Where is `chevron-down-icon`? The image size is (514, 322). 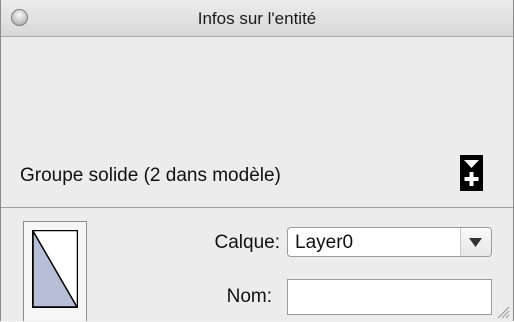 chevron-down-icon is located at coordinates (475, 242).